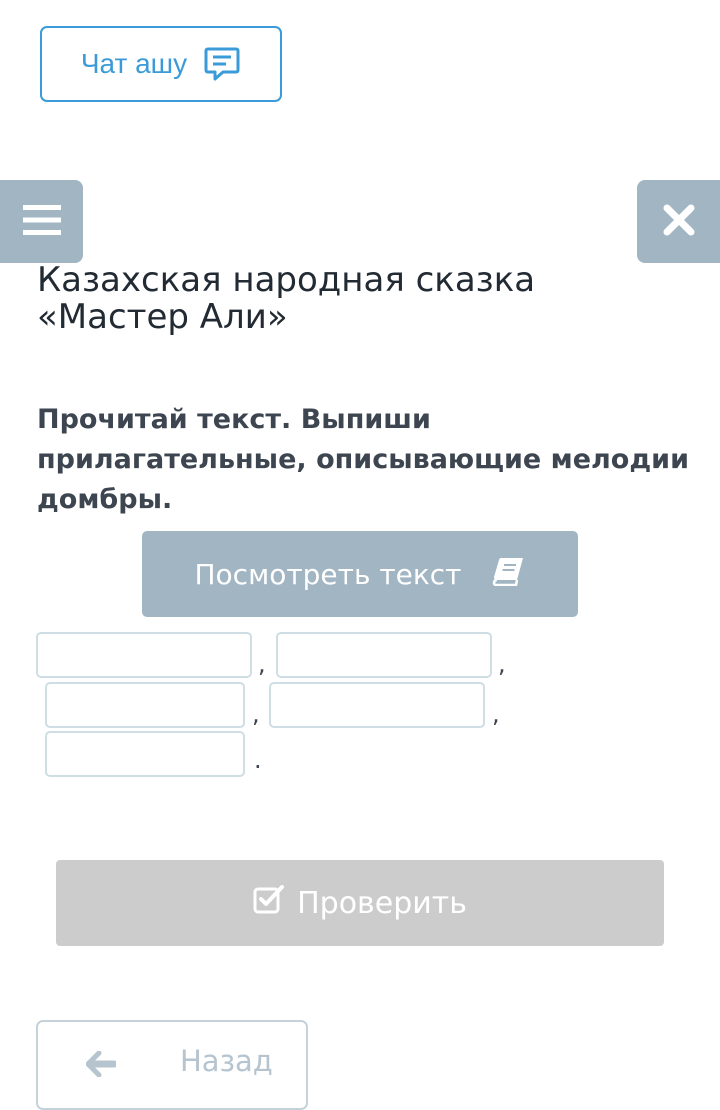 The image size is (720, 1110). What do you see at coordinates (226, 1061) in the screenshot?
I see `back-button-label: Назад` at bounding box center [226, 1061].